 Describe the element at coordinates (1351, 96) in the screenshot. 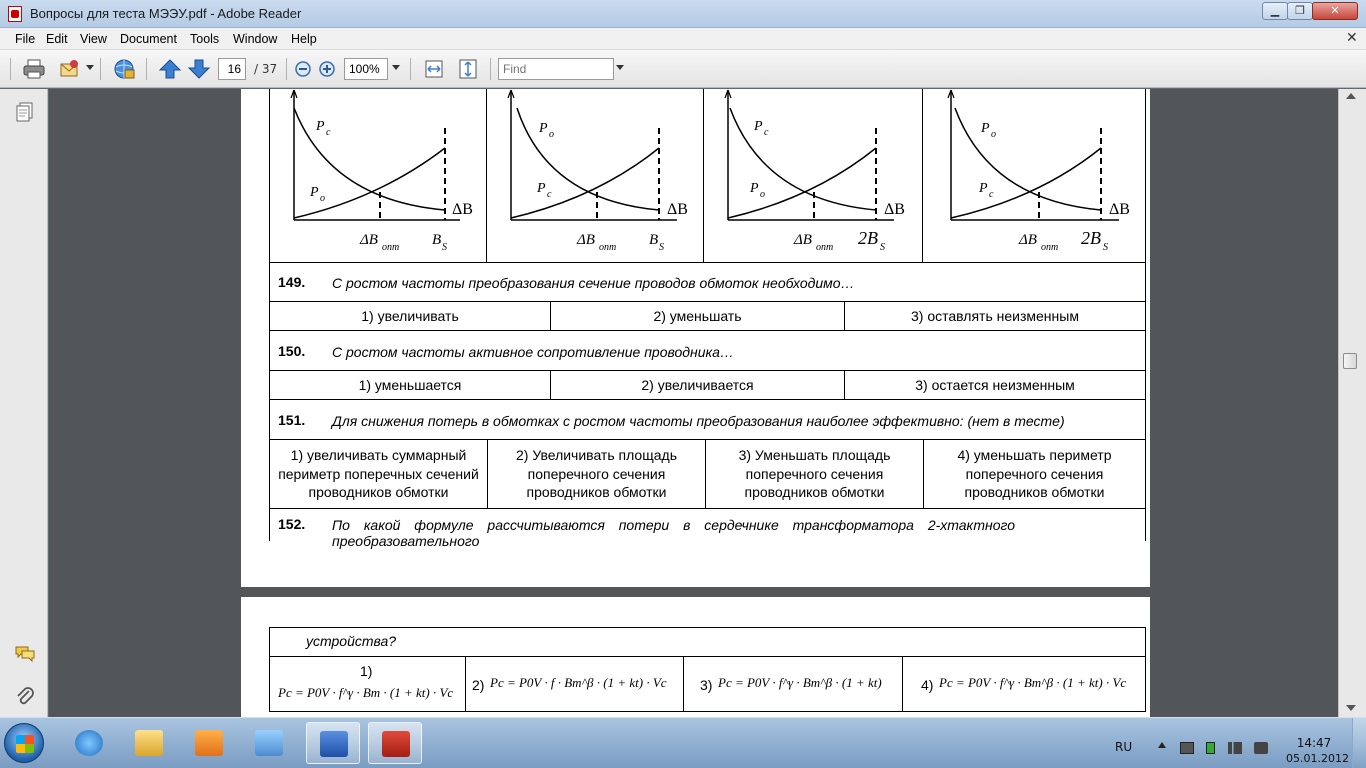

I see `scroll-up-icon` at that location.